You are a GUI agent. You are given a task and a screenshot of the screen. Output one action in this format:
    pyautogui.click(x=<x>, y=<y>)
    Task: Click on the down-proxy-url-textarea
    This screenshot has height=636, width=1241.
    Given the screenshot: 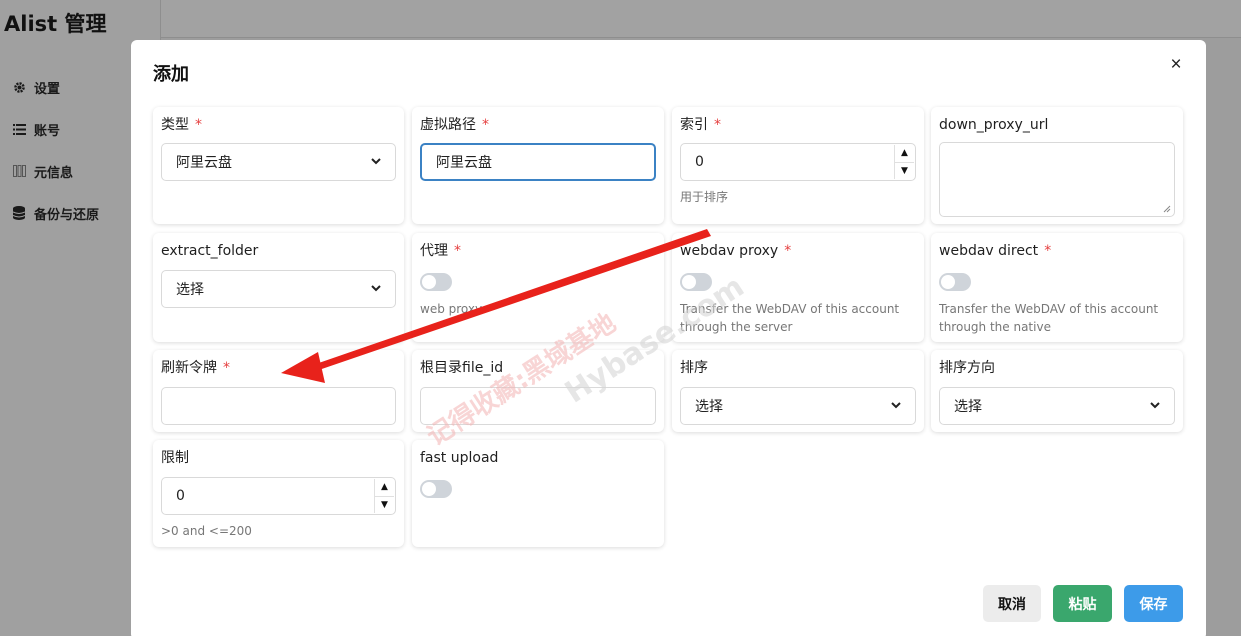 What is the action you would take?
    pyautogui.click(x=1057, y=179)
    